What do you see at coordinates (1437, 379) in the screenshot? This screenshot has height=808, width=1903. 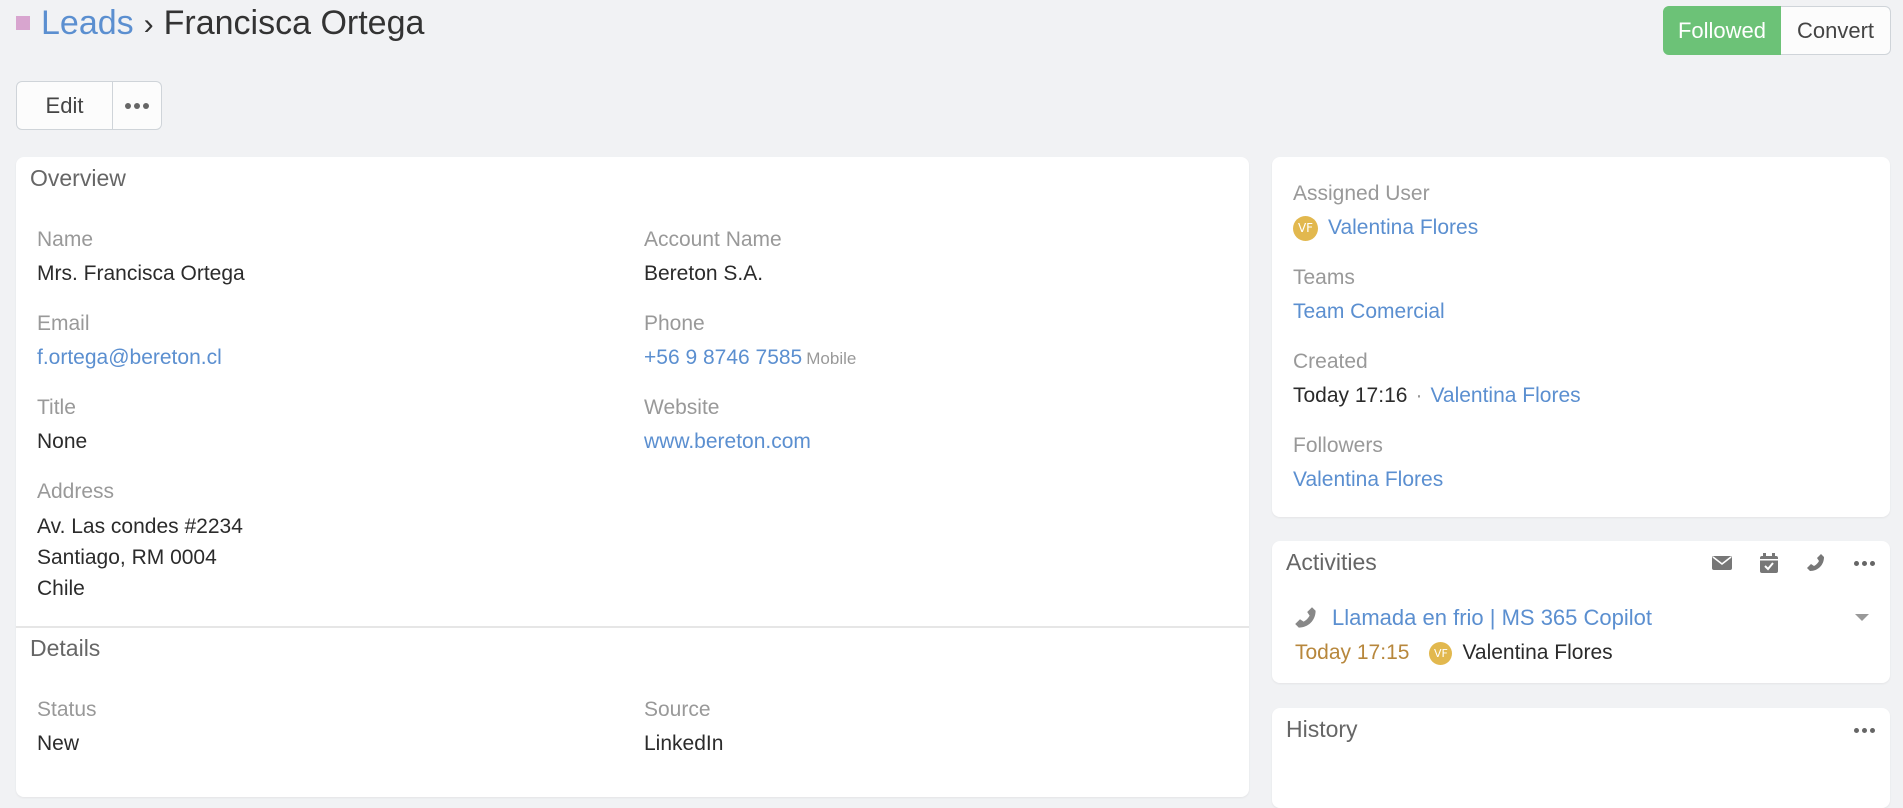 I see `field-created: Created Today 17:16 · Valentina Flores` at bounding box center [1437, 379].